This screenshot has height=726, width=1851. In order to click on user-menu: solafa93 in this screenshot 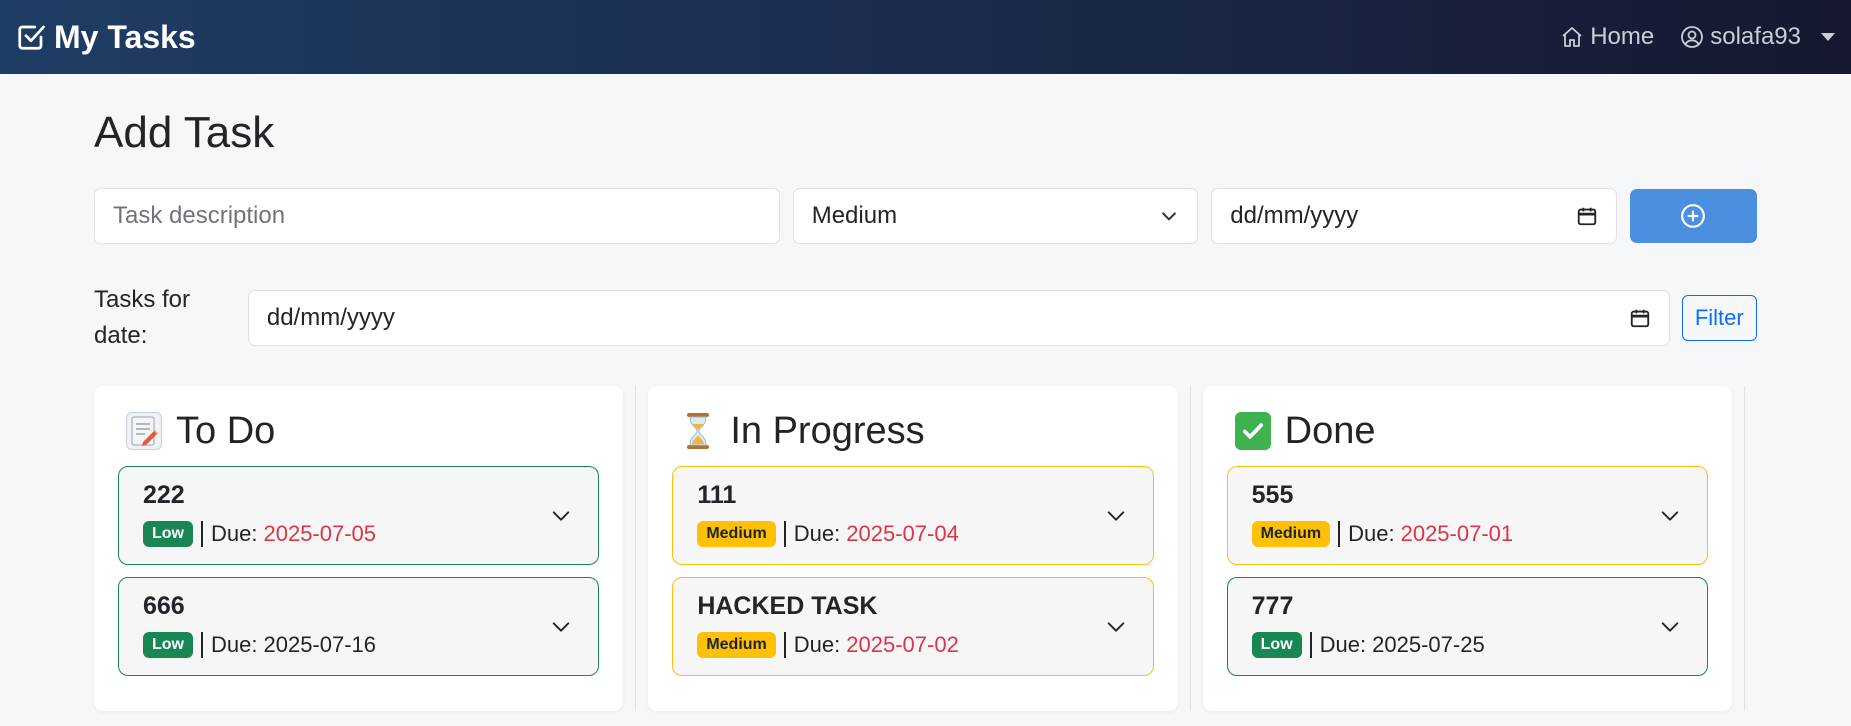, I will do `click(1757, 37)`.